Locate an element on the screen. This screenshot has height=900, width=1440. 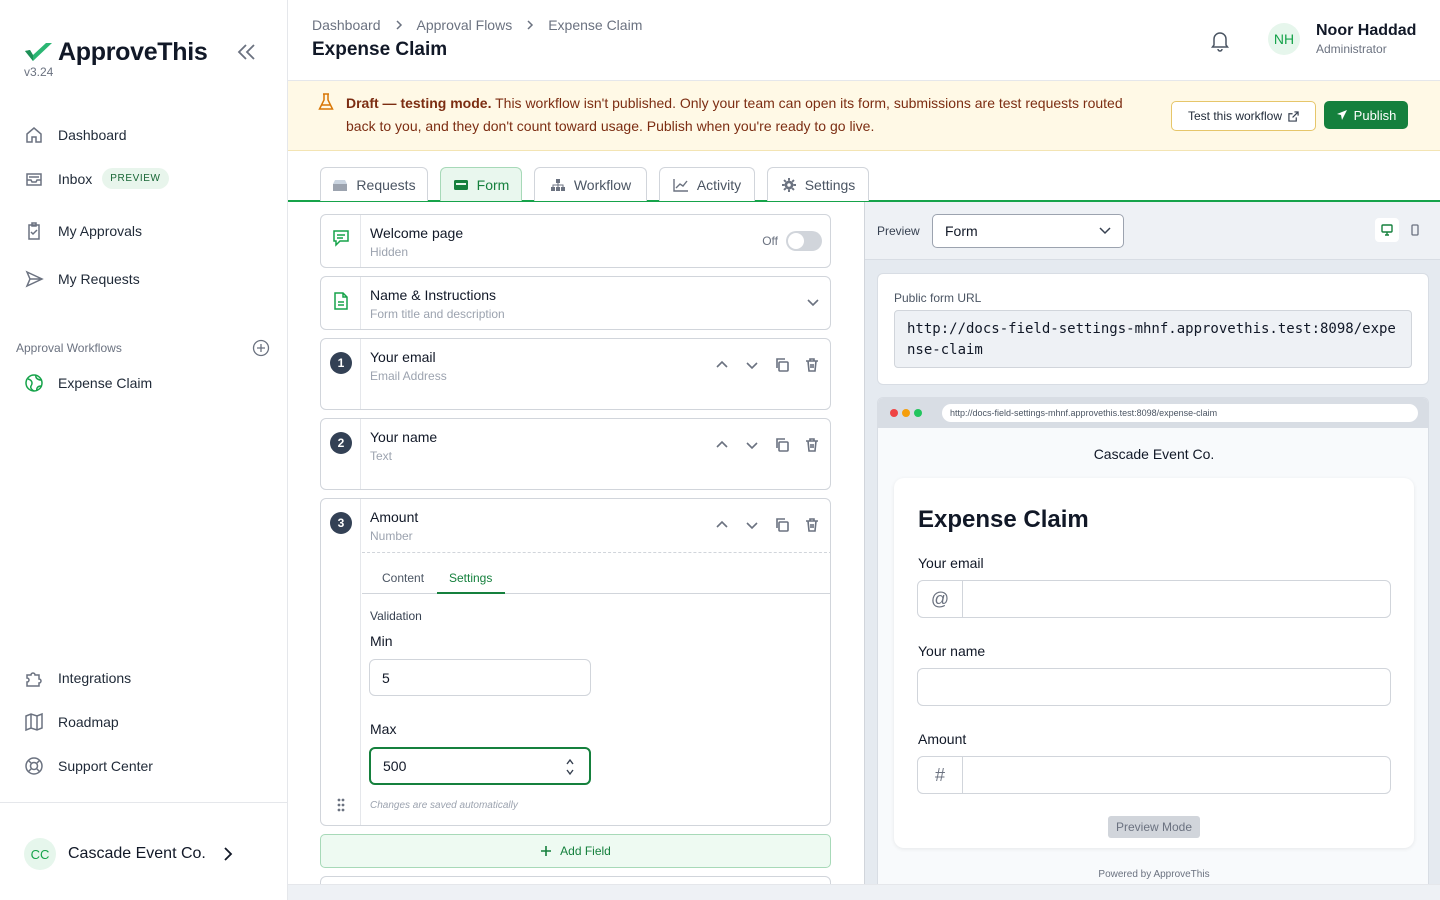
tab-activity: Activity is located at coordinates (707, 184).